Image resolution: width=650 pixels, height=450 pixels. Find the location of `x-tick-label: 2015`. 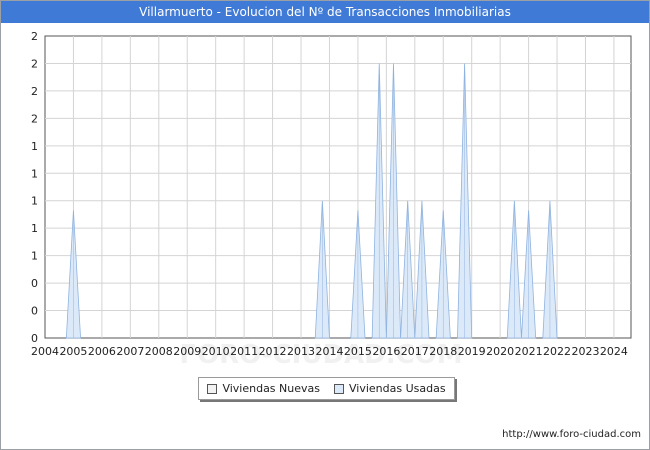

x-tick-label: 2015 is located at coordinates (358, 351).